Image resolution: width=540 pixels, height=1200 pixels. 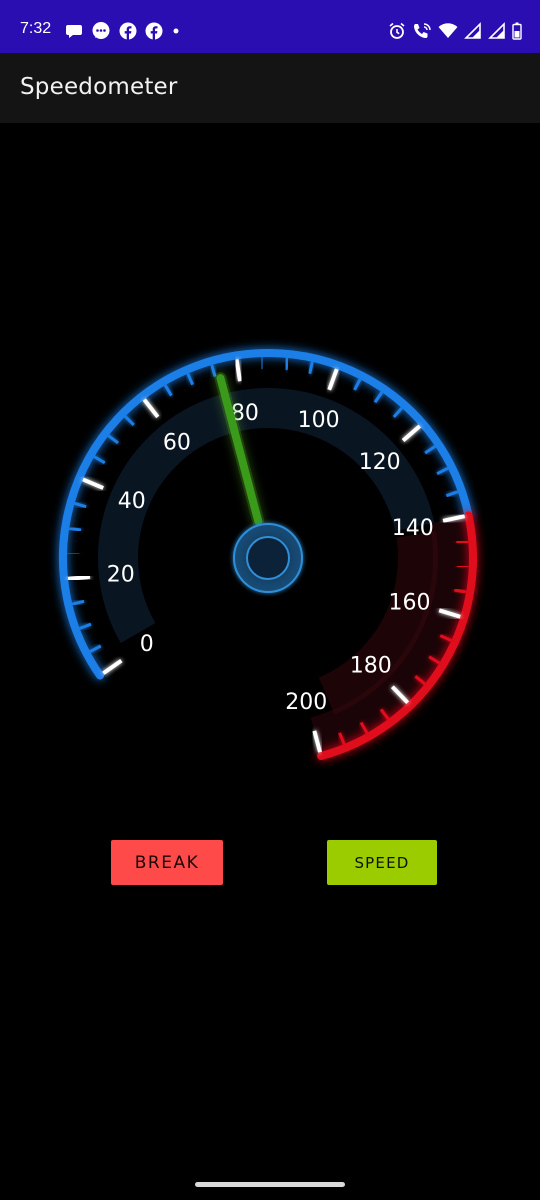 I want to click on tick-label: 160, so click(x=410, y=602).